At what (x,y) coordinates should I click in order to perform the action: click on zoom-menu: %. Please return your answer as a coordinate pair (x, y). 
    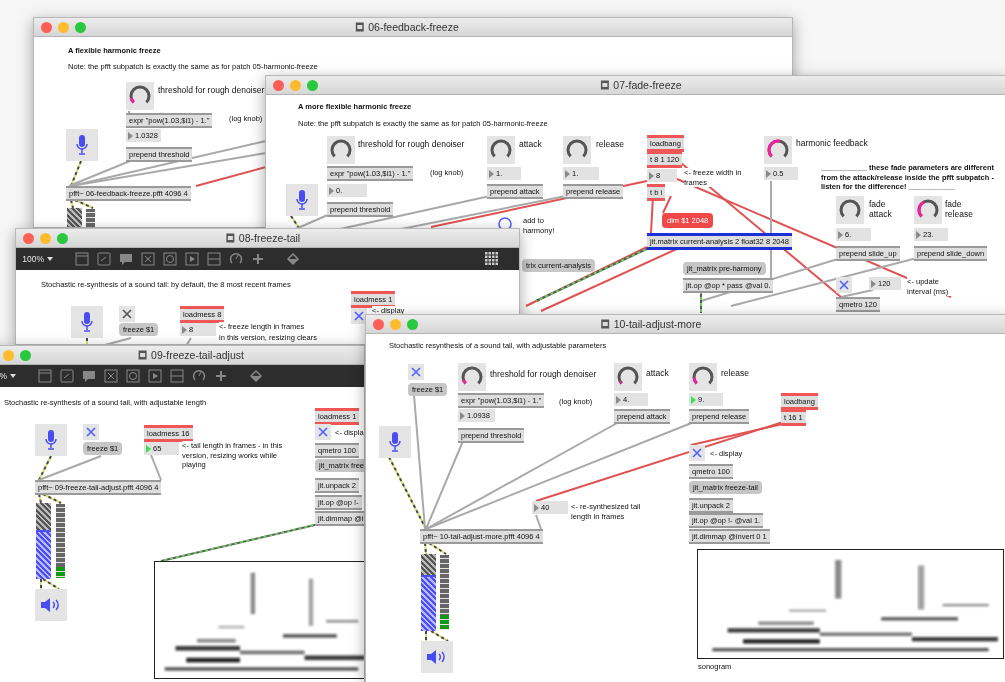
    Looking at the image, I should click on (3, 376).